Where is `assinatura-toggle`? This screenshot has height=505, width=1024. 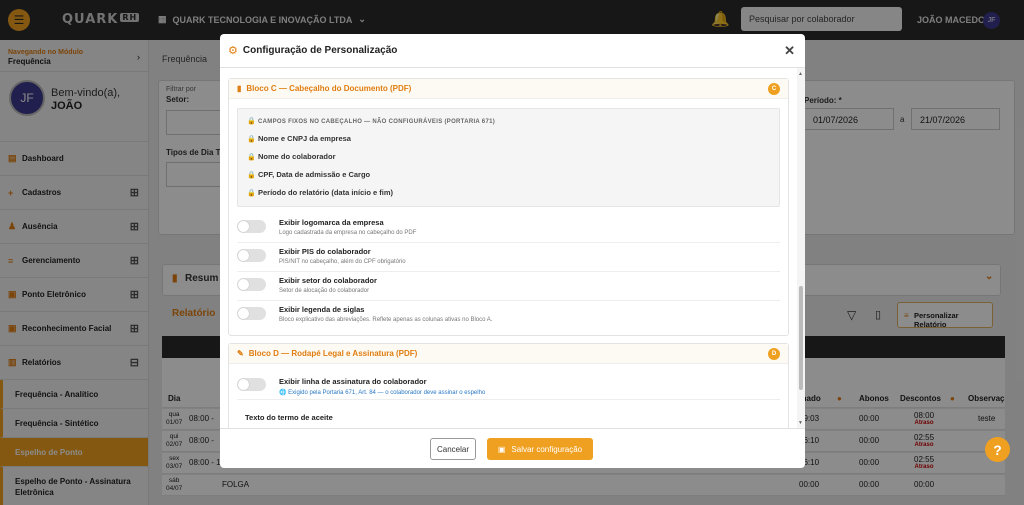 assinatura-toggle is located at coordinates (251, 384).